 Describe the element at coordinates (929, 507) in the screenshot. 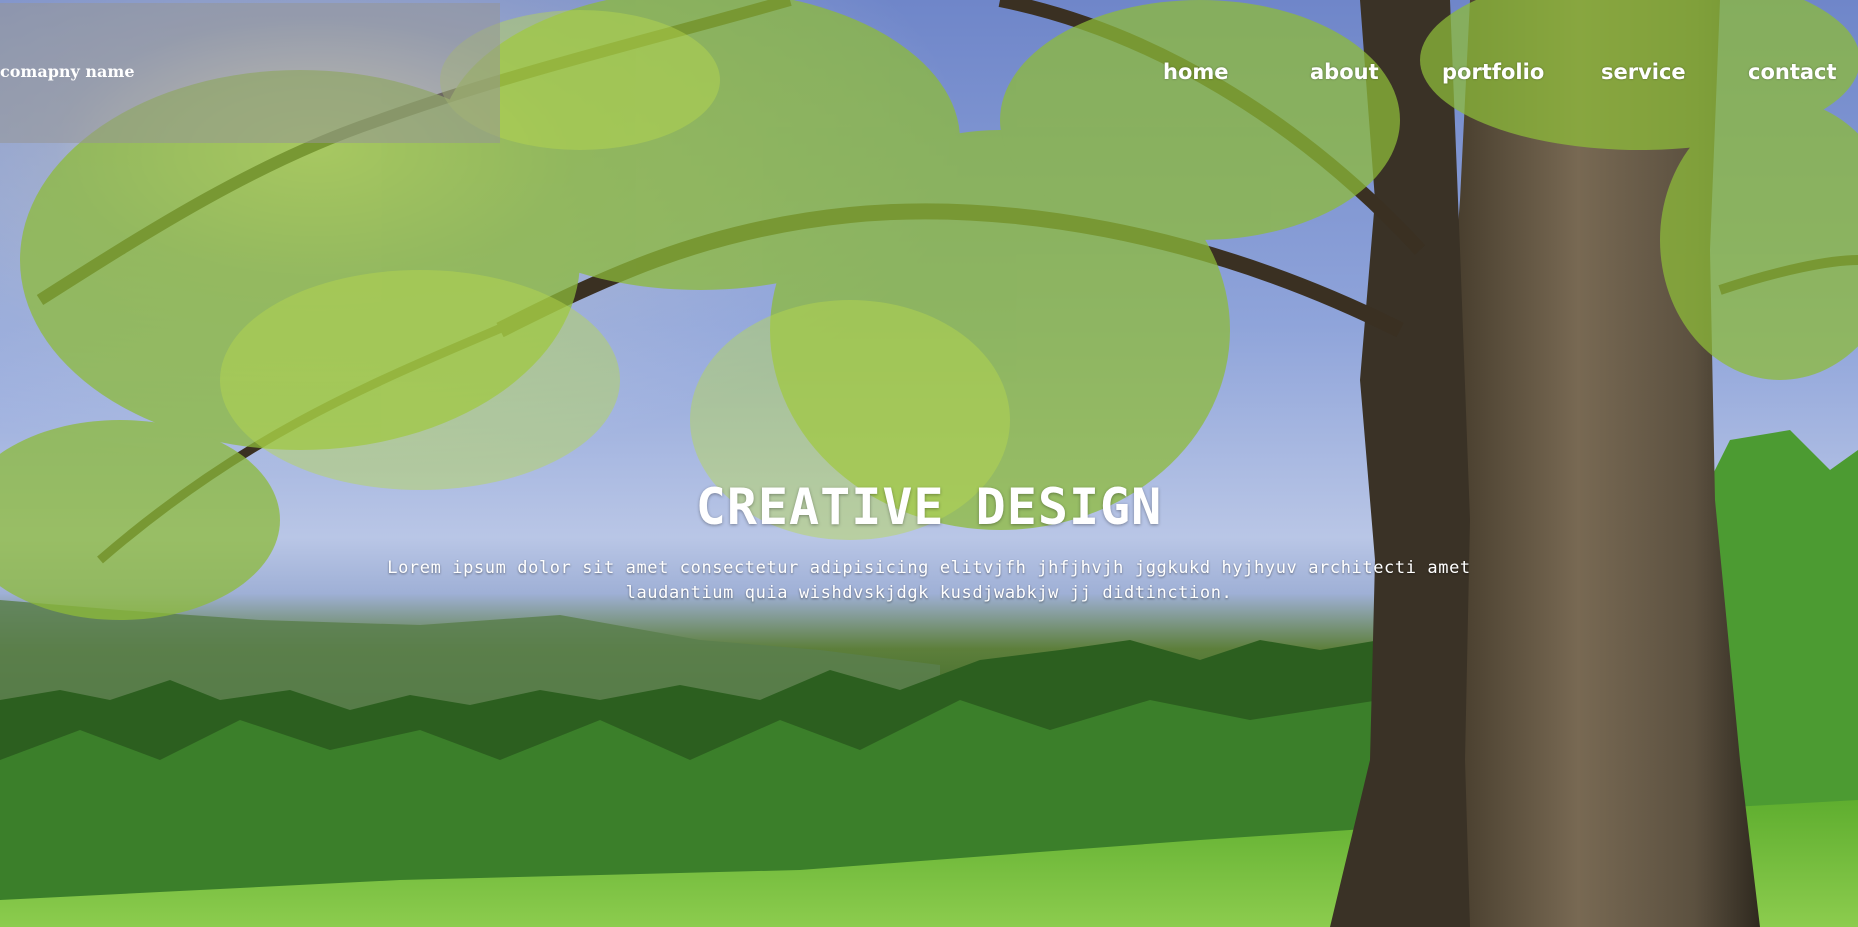

I see `hero-title: CREATIVE DESIGN` at that location.